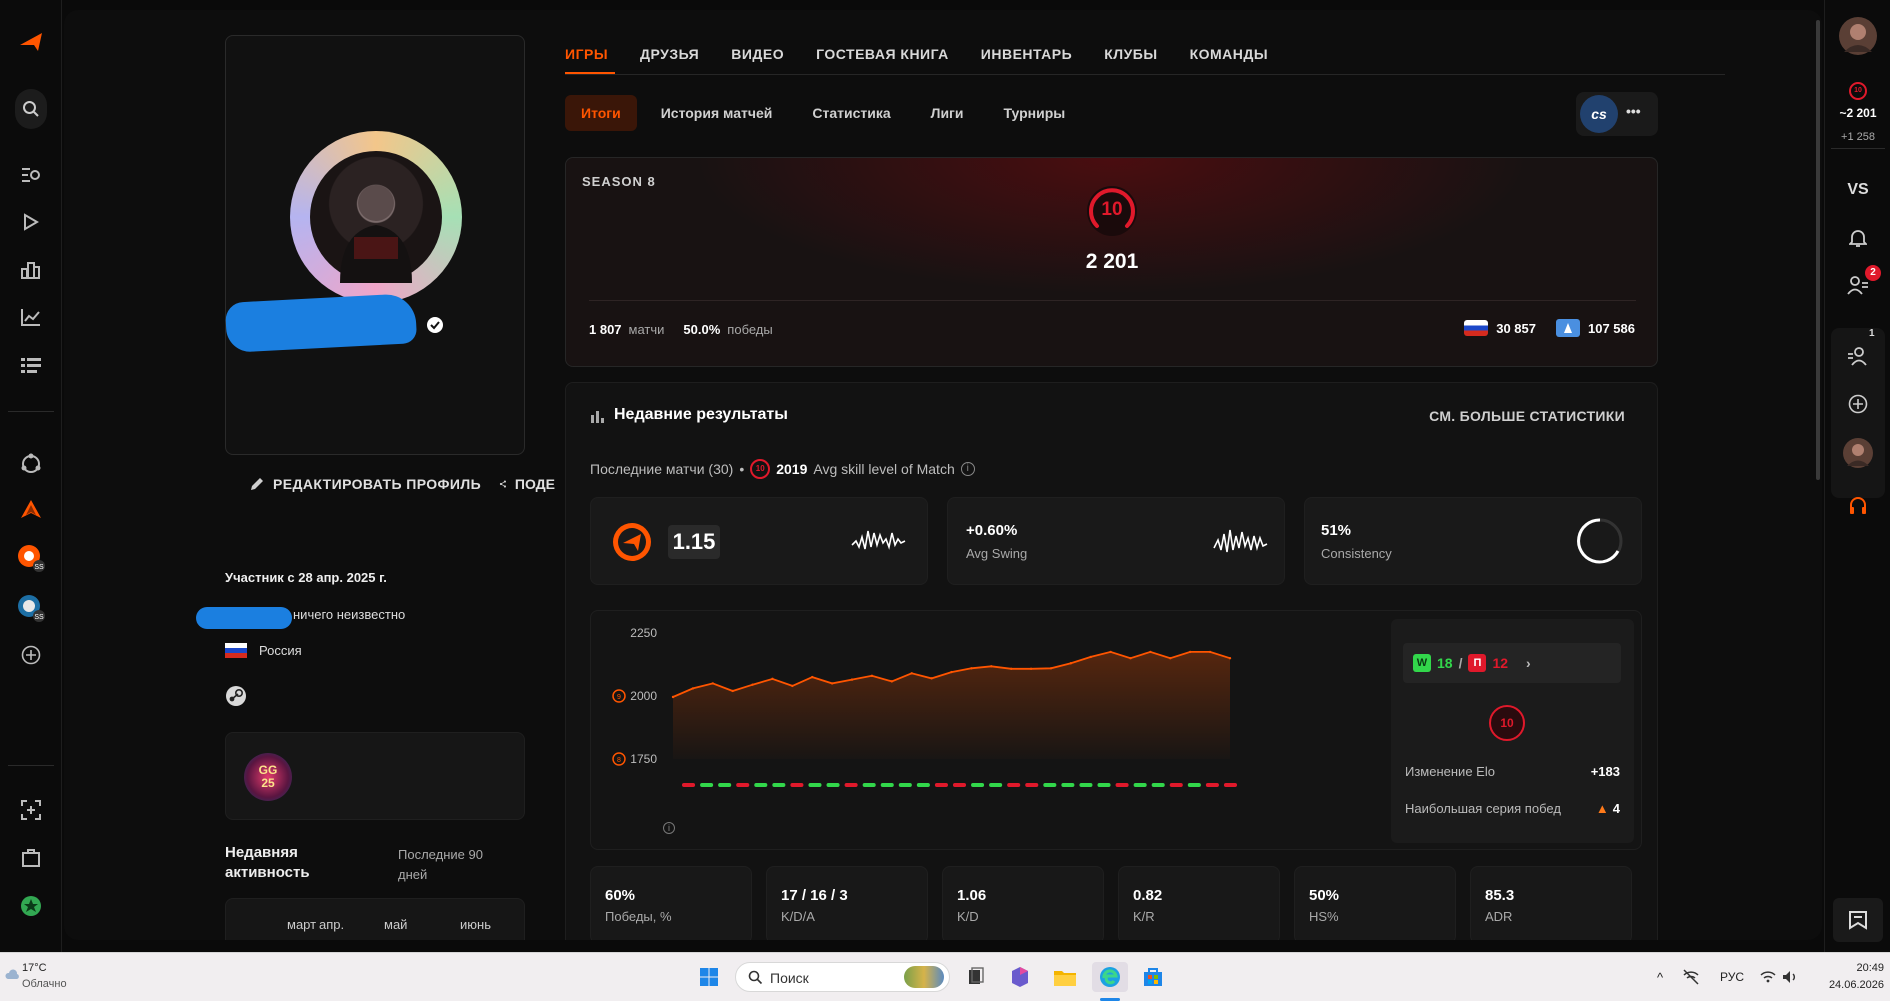 Image resolution: width=1890 pixels, height=1001 pixels. What do you see at coordinates (976, 977) in the screenshot?
I see `task-view-icon` at bounding box center [976, 977].